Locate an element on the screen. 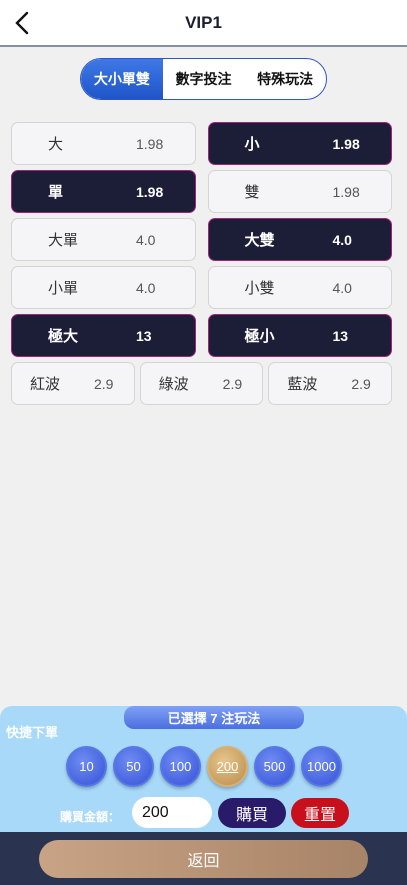 The height and width of the screenshot is (885, 407). bet-name: 大單 is located at coordinates (63, 240).